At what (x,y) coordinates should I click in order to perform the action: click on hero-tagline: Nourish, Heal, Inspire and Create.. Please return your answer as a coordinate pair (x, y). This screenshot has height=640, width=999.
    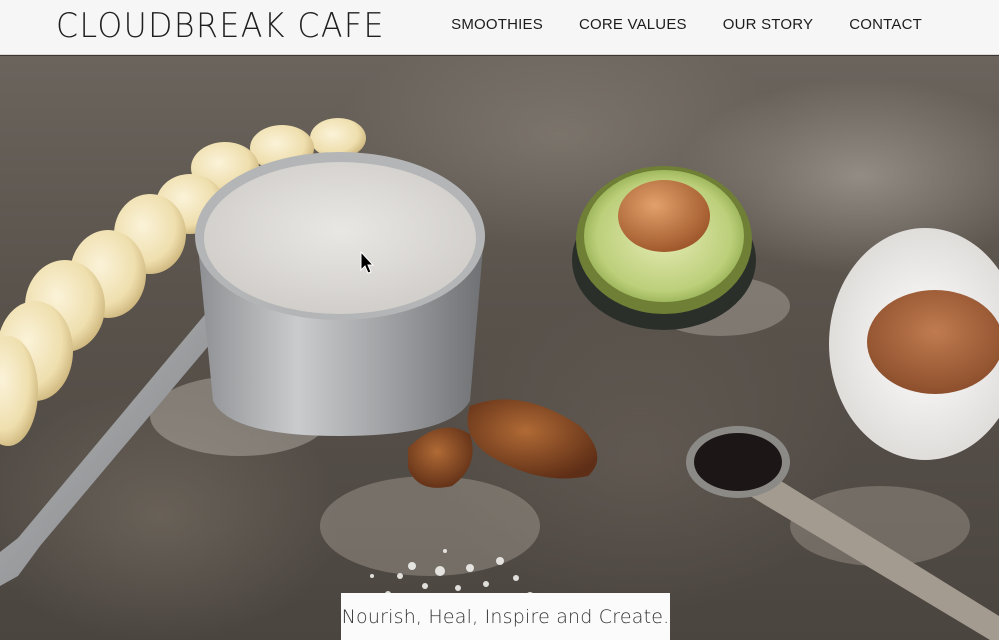
    Looking at the image, I should click on (505, 617).